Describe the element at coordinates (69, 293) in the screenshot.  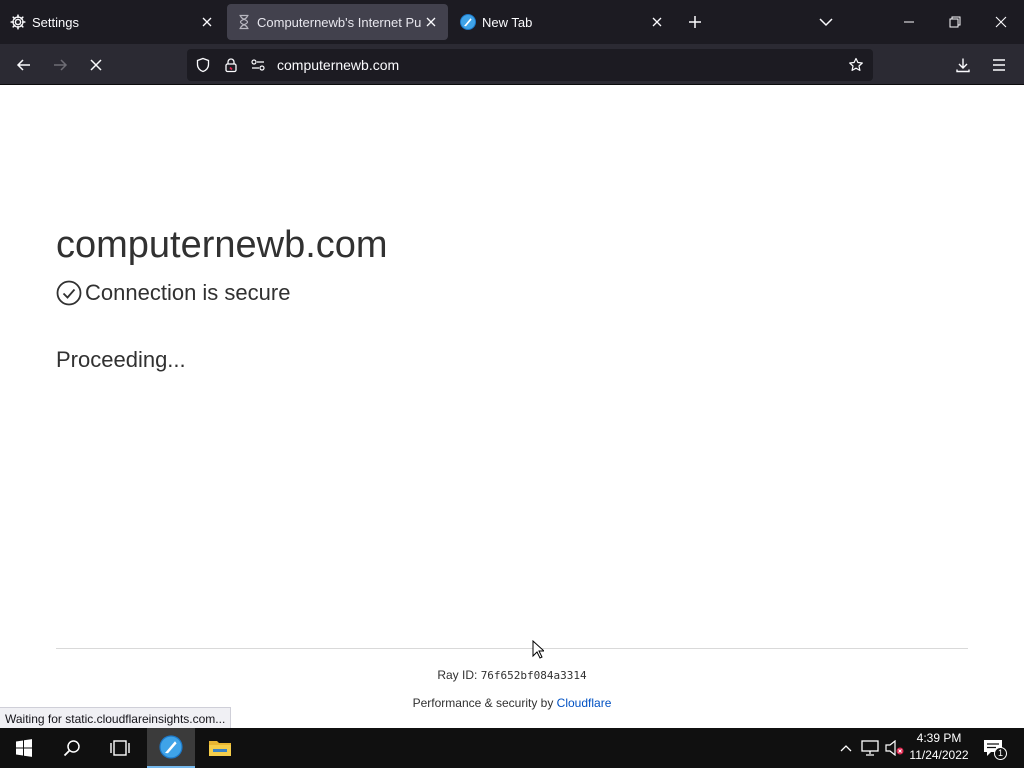
I see `check-circle-icon` at that location.